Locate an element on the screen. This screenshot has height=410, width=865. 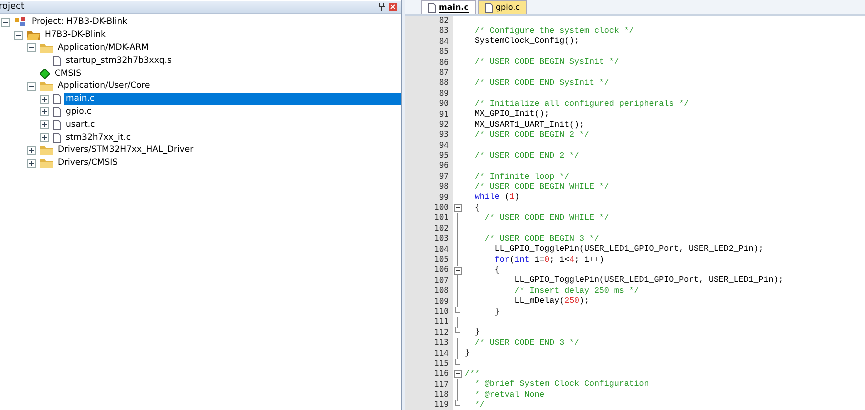
code-line: /* USER CODE BEGIN WHILE */ is located at coordinates (542, 187).